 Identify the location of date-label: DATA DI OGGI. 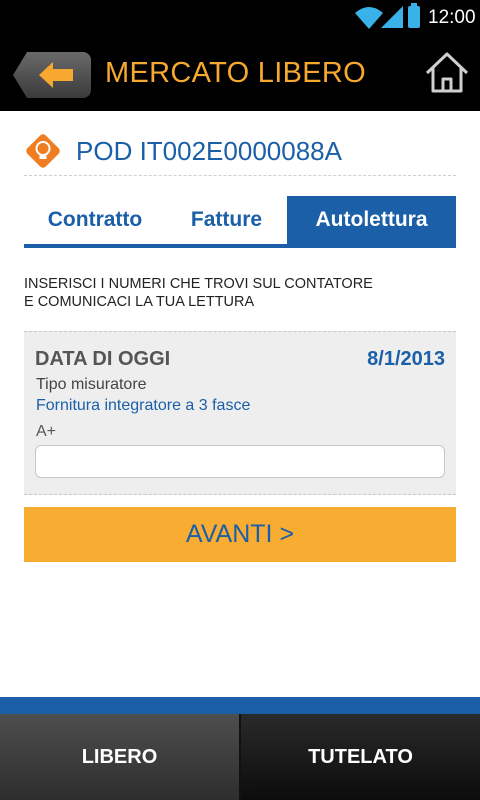
(103, 359).